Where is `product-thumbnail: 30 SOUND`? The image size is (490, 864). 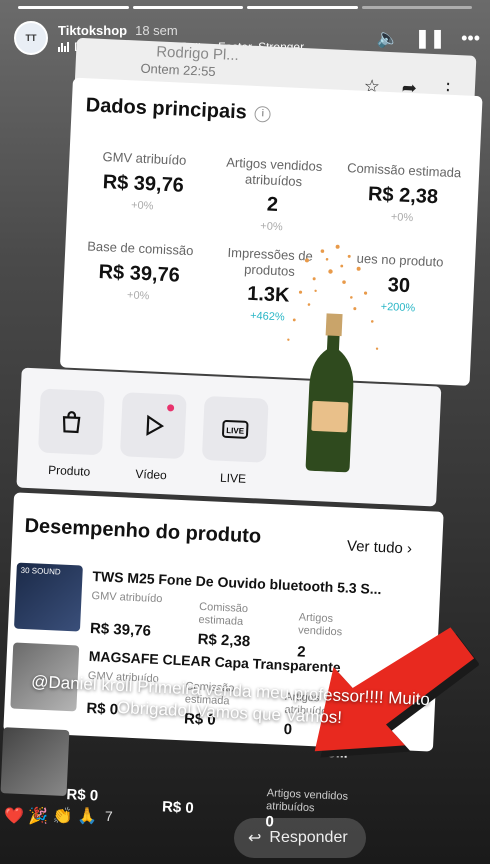 product-thumbnail: 30 SOUND is located at coordinates (48, 597).